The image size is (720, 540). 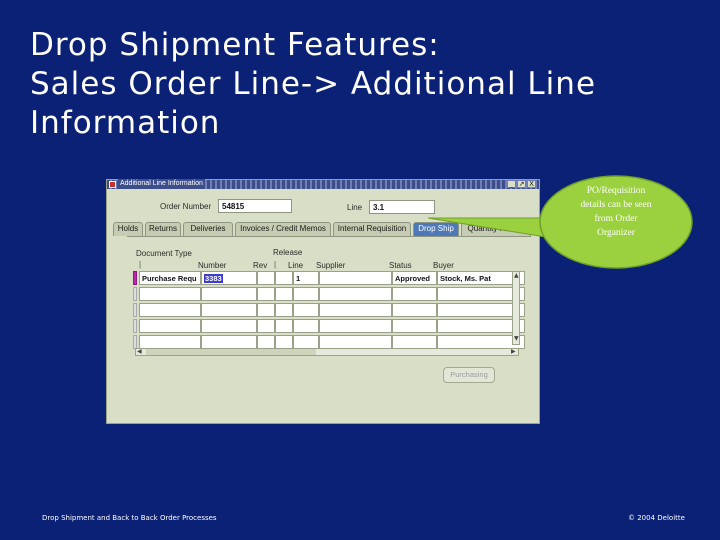 I want to click on release-header: Release, so click(x=288, y=252).